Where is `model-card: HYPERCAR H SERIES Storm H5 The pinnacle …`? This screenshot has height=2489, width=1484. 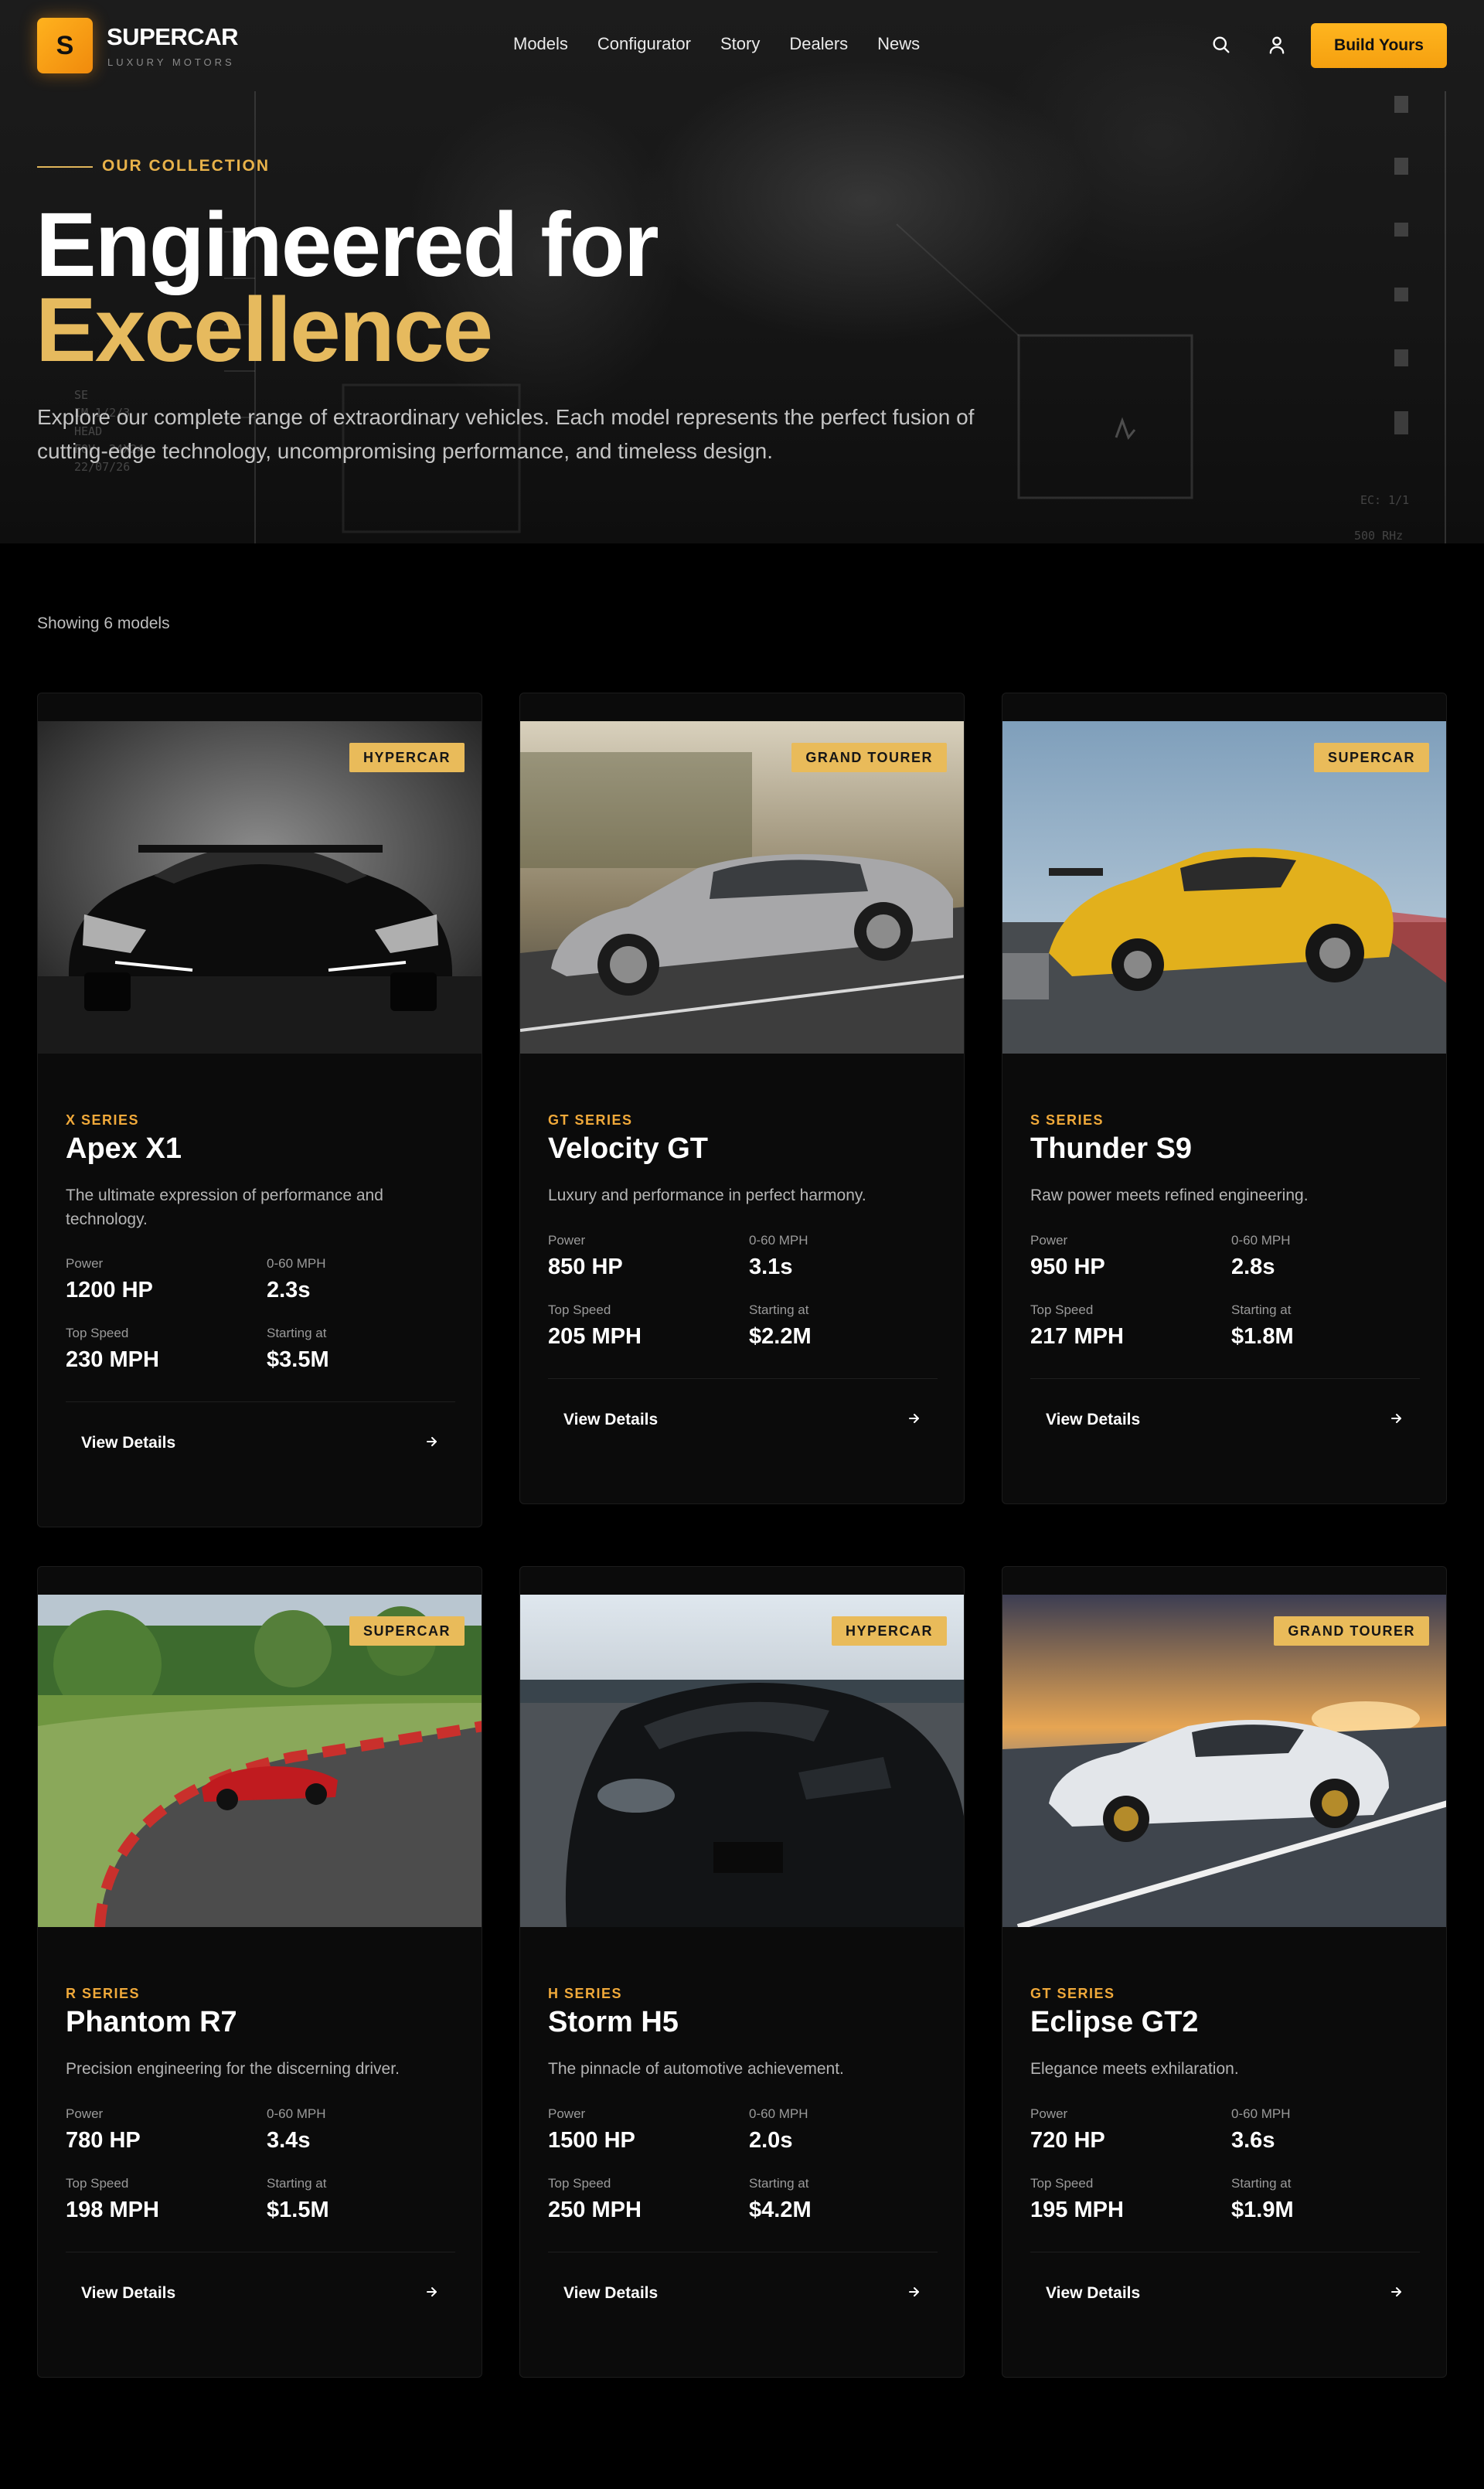 model-card: HYPERCAR H SERIES Storm H5 The pinnacle … is located at coordinates (742, 1972).